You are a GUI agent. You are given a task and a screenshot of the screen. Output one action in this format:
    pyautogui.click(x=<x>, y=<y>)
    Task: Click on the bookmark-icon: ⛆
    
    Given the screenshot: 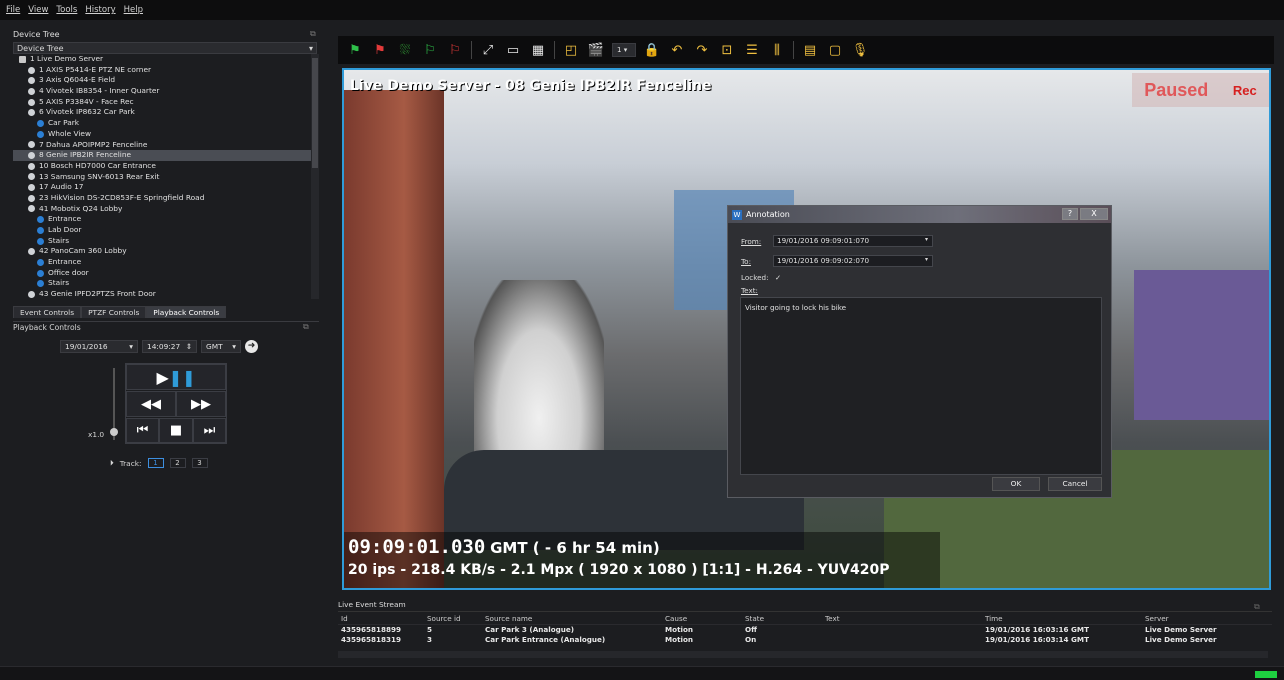 What is the action you would take?
    pyautogui.click(x=405, y=50)
    